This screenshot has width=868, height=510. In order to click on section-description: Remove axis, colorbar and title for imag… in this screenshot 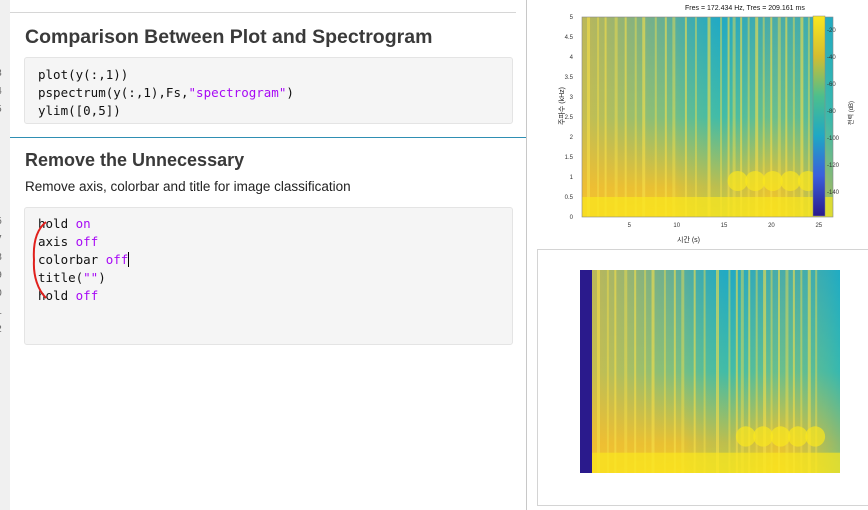, I will do `click(188, 186)`.